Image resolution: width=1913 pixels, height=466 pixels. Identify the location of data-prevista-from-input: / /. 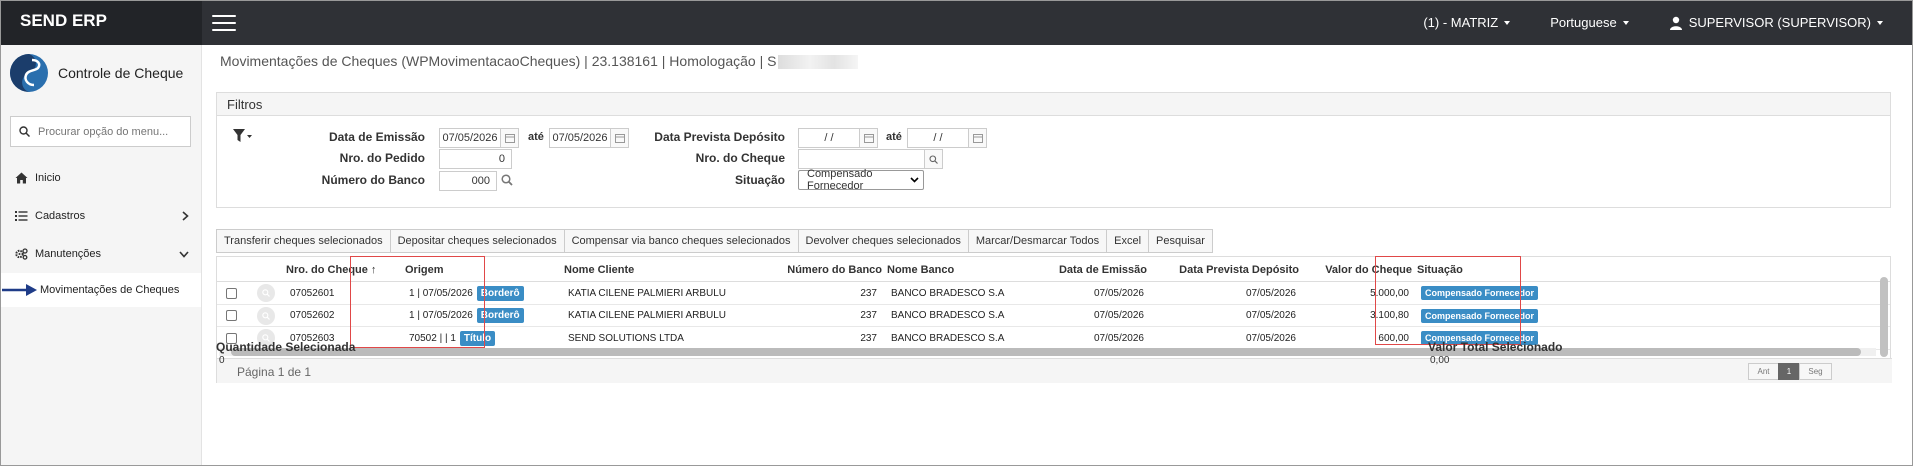
(838, 138).